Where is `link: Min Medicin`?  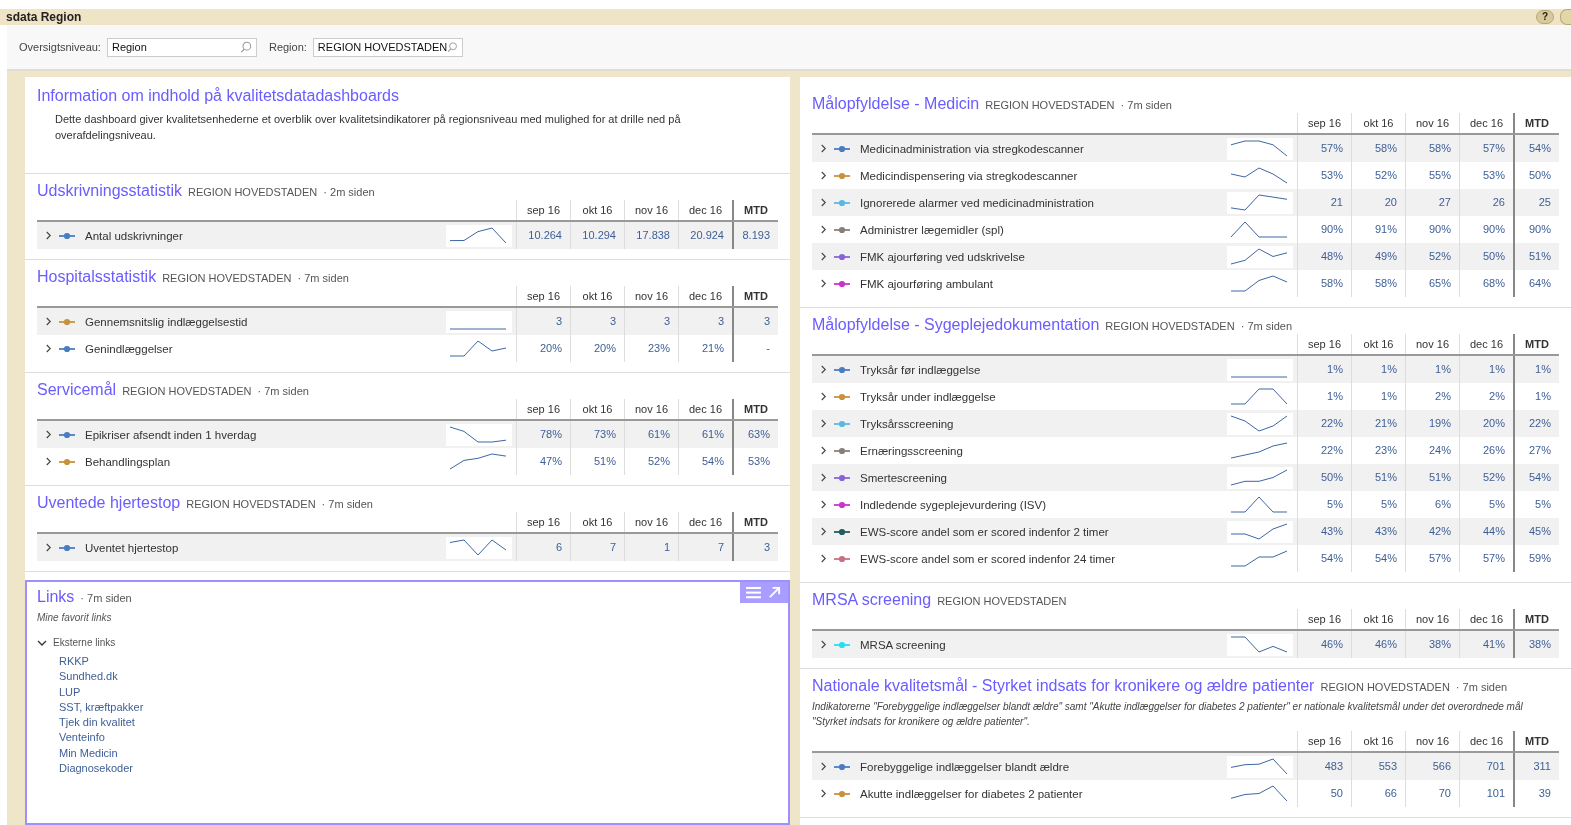 link: Min Medicin is located at coordinates (88, 753).